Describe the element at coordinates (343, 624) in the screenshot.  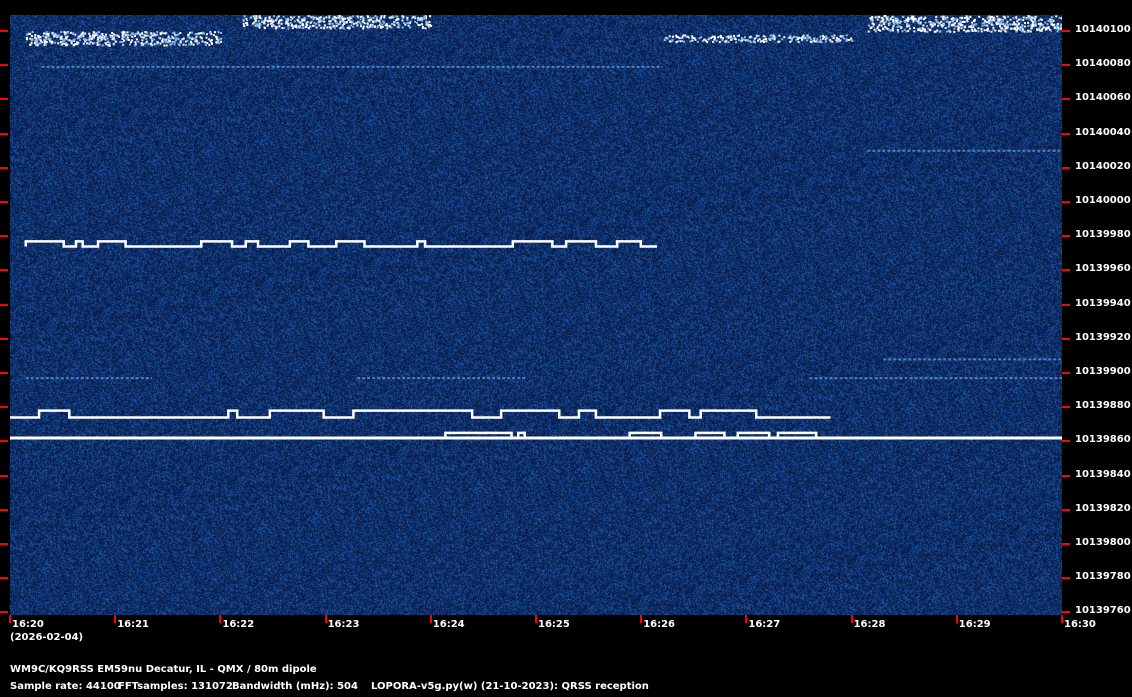
I see `x-tick-label: 16:23` at that location.